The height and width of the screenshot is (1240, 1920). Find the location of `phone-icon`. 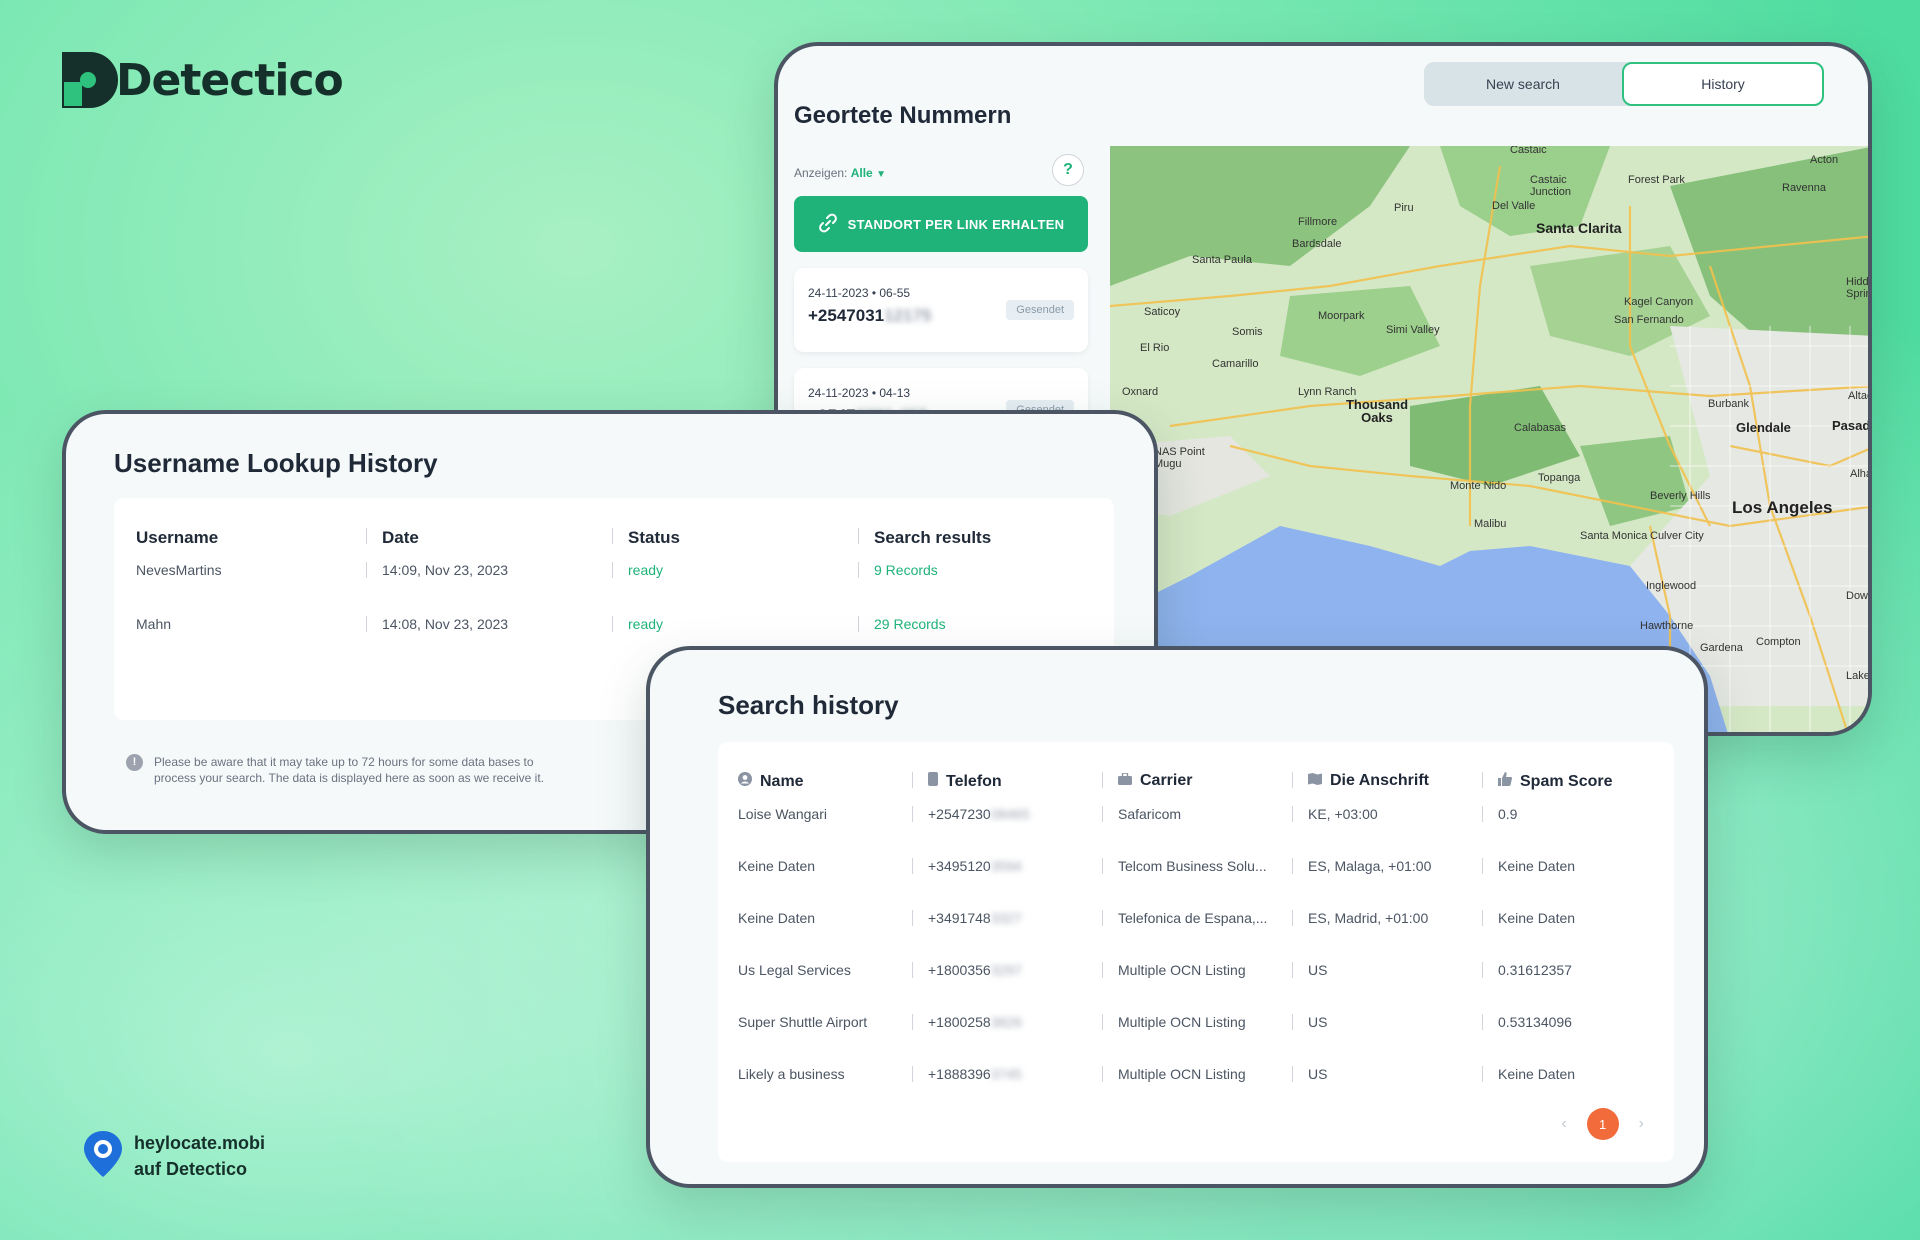

phone-icon is located at coordinates (933, 781).